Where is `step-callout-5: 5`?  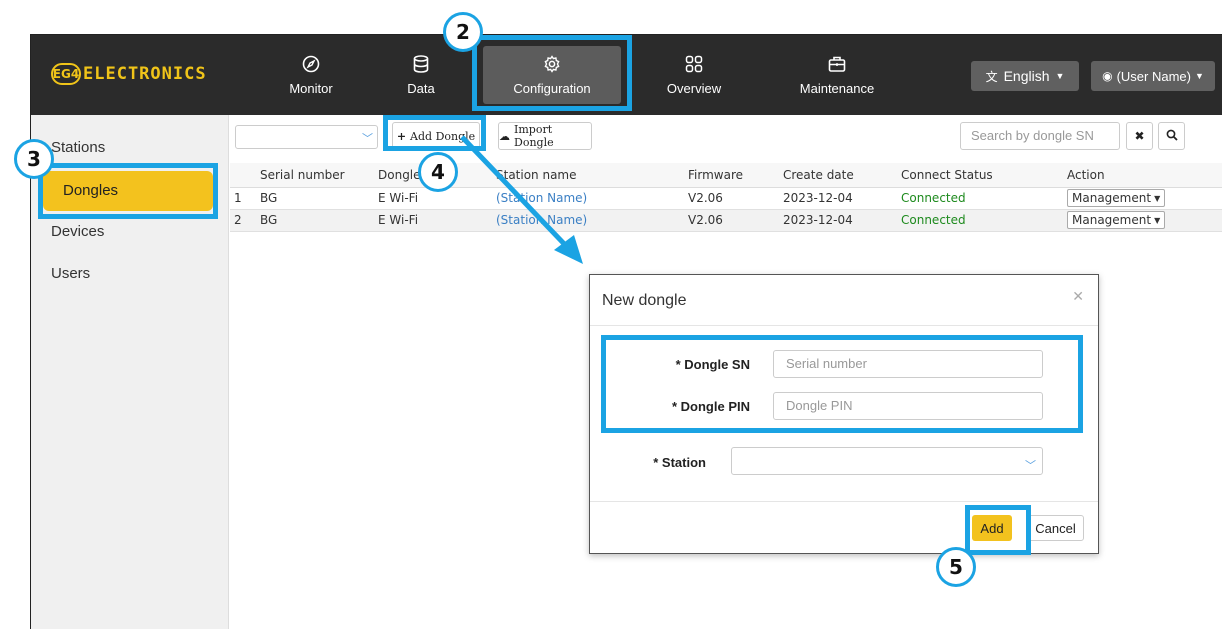 step-callout-5: 5 is located at coordinates (956, 567).